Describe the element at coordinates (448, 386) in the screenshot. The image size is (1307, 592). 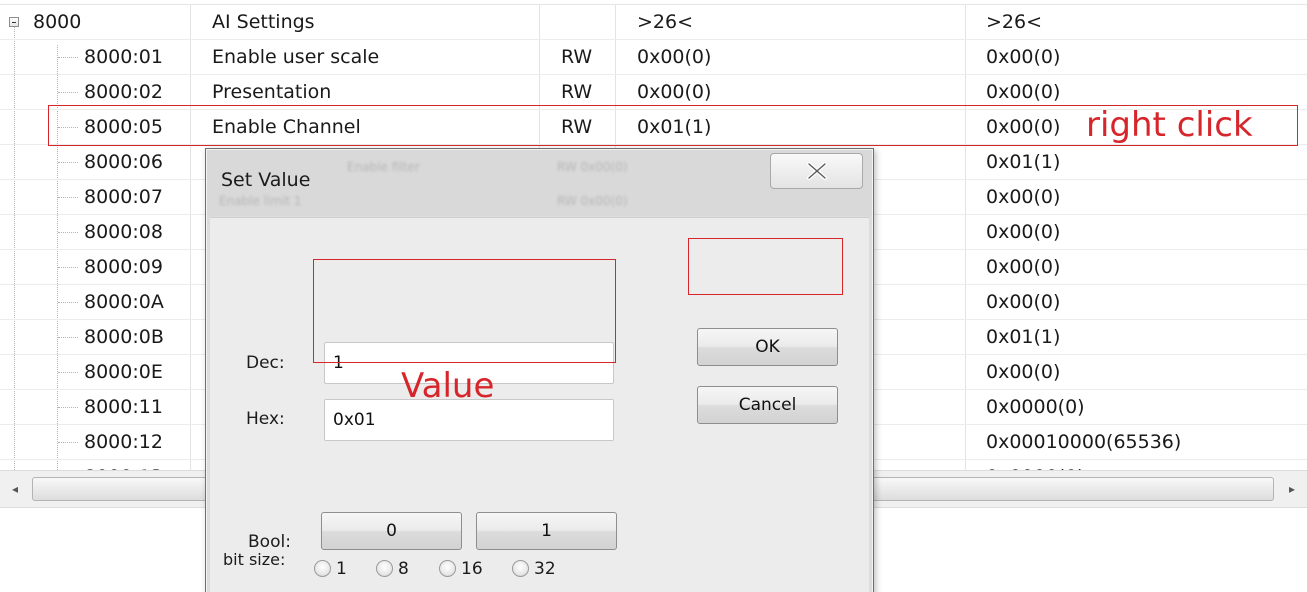
I see `annotation-value: Value` at that location.